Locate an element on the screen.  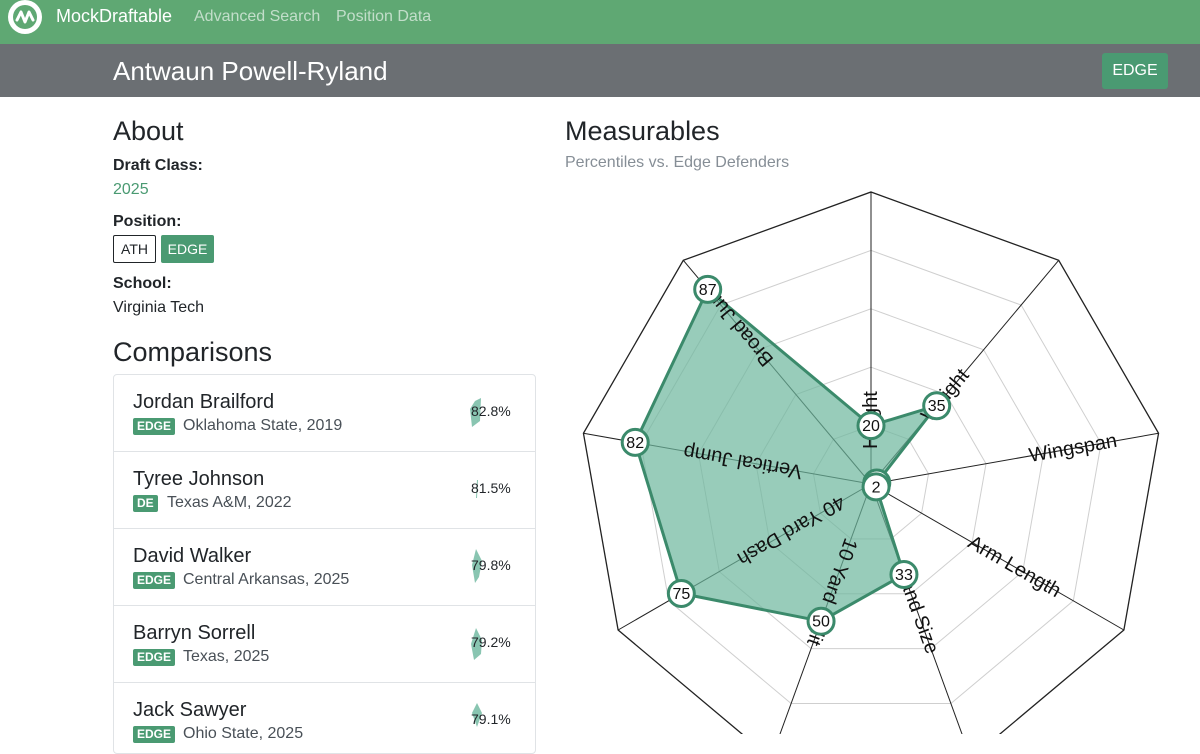
radar-point-label: 75 is located at coordinates (681, 594).